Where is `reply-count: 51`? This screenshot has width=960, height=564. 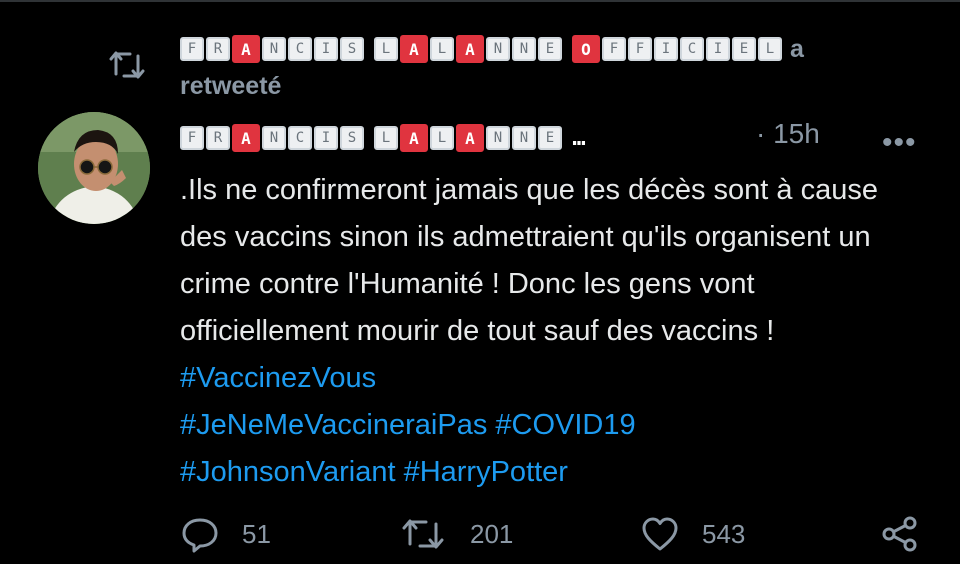
reply-count: 51 is located at coordinates (256, 533).